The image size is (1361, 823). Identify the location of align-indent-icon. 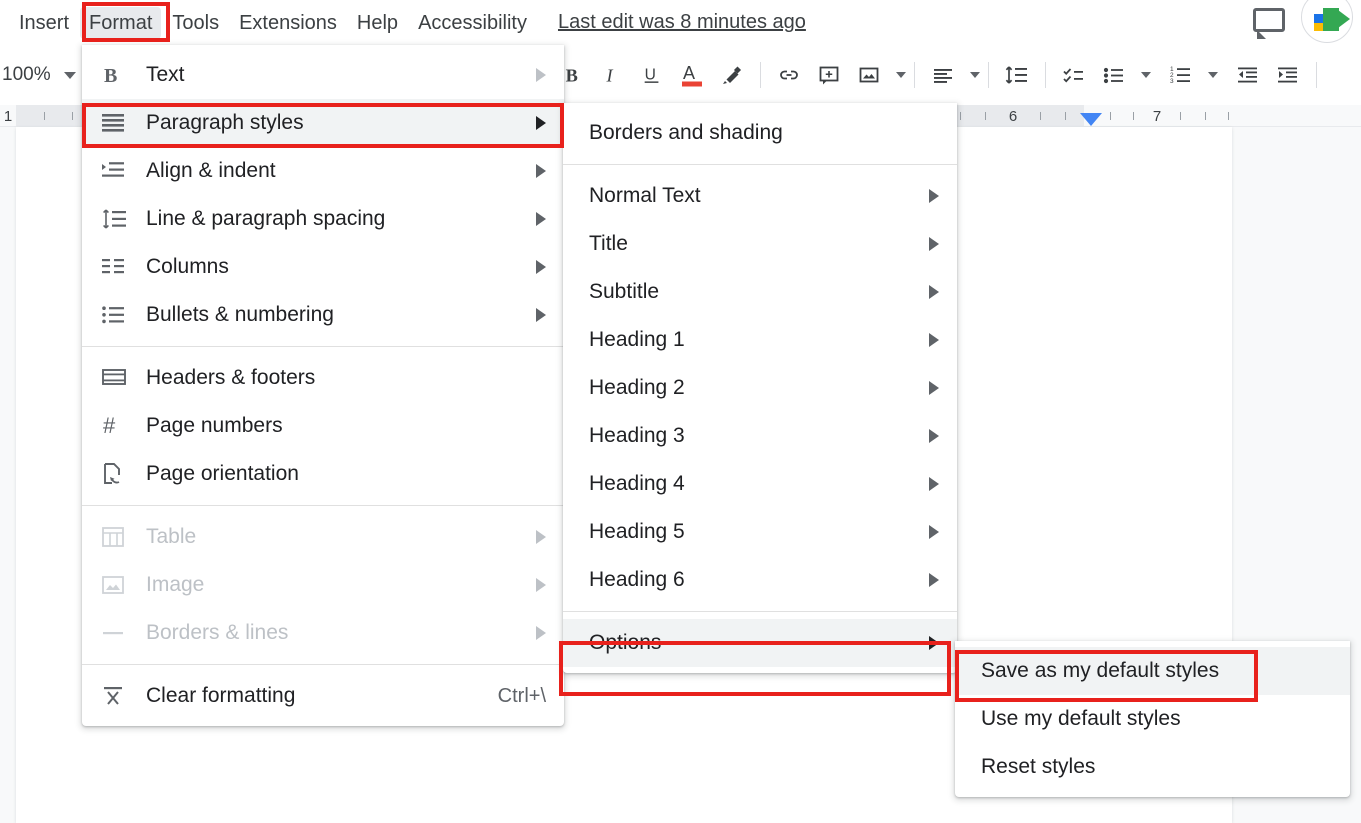
(119, 171).